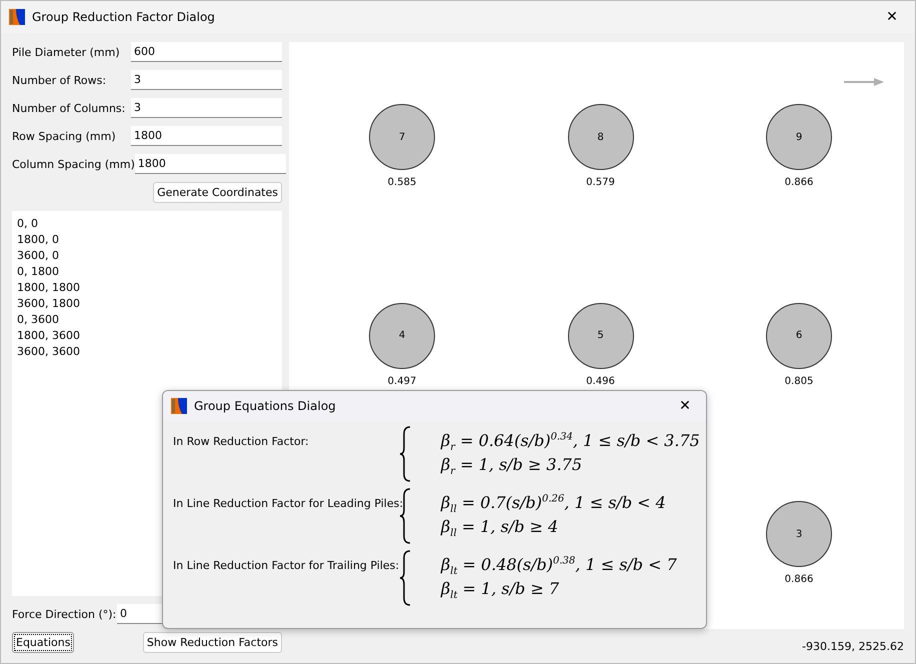 This screenshot has height=664, width=916. Describe the element at coordinates (559, 565) in the screenshot. I see `equation: β$_{lt}$ = 0.48(s/b)$^{0.38}$, 1 ≤ s/b < 7` at that location.